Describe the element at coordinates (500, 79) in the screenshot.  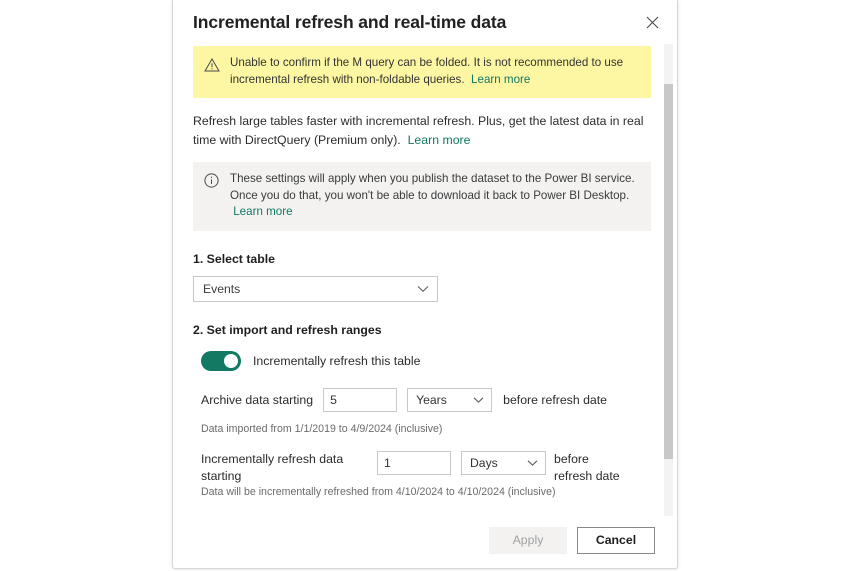
I see `warning-learn-more-link: Learn more` at that location.